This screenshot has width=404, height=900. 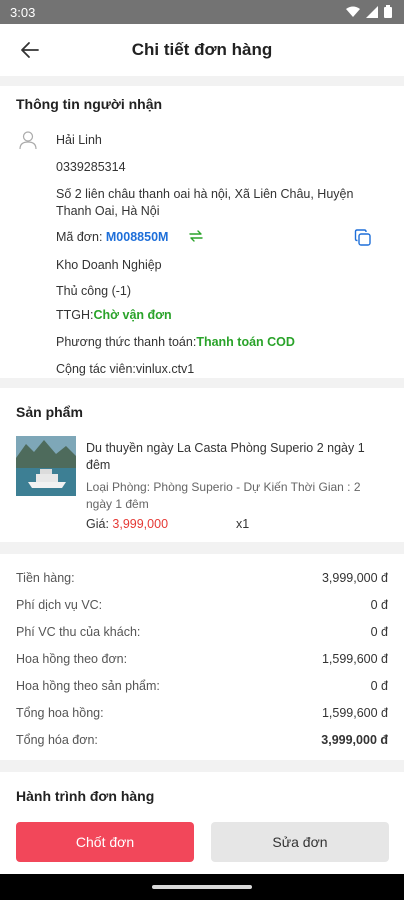 What do you see at coordinates (202, 580) in the screenshot?
I see `summary-row: Tiền hàng: 3,999,000 đ` at bounding box center [202, 580].